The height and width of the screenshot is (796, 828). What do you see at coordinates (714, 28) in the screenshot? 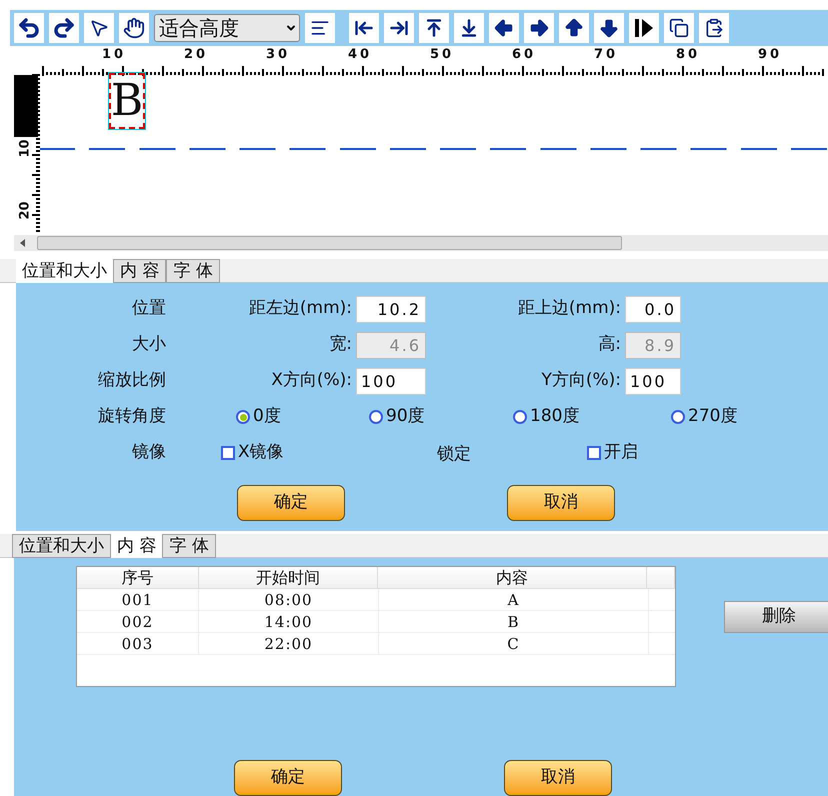
I see `paste-icon` at bounding box center [714, 28].